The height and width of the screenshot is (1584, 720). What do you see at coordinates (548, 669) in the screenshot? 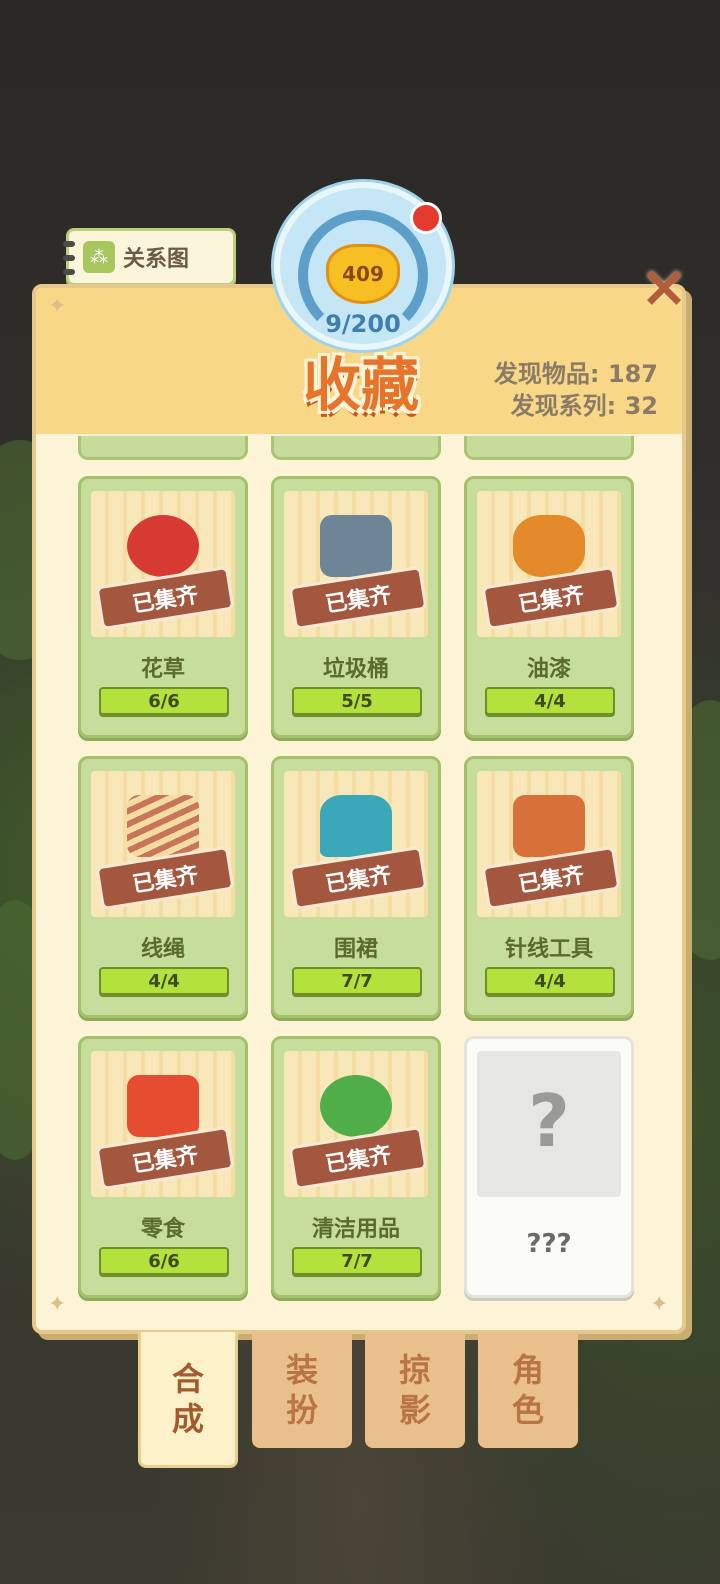
I see `card-name: 油漆` at bounding box center [548, 669].